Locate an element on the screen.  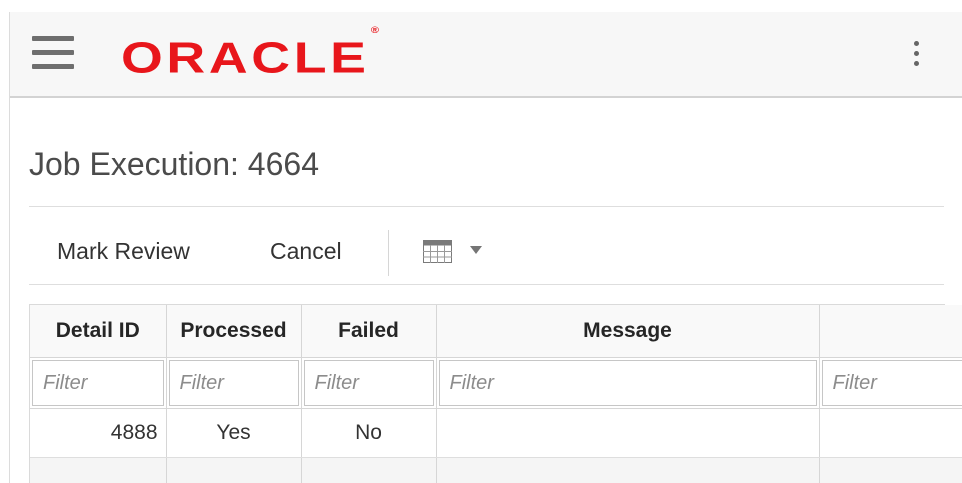
column-header-processed: Processed is located at coordinates (234, 331).